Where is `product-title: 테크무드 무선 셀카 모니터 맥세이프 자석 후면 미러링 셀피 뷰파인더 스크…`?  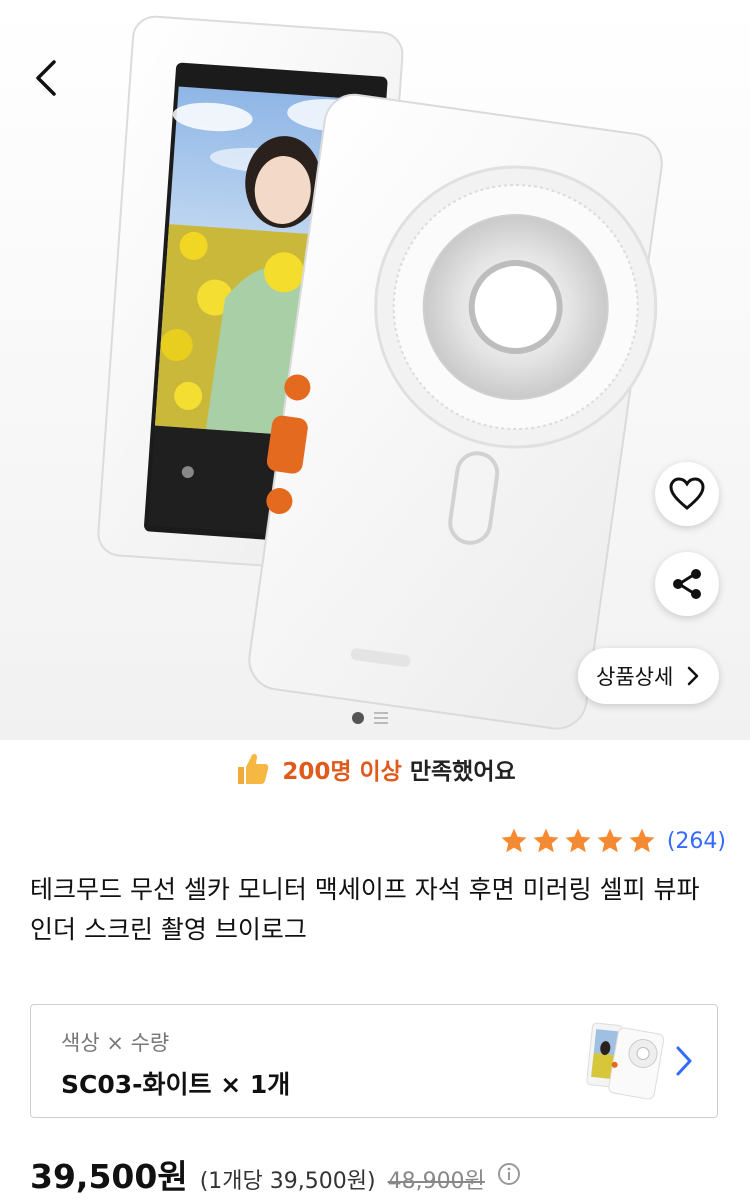
product-title: 테크무드 무선 셀카 모니터 맥세이프 자석 후면 미러링 셀피 뷰파인더 스크… is located at coordinates (365, 909).